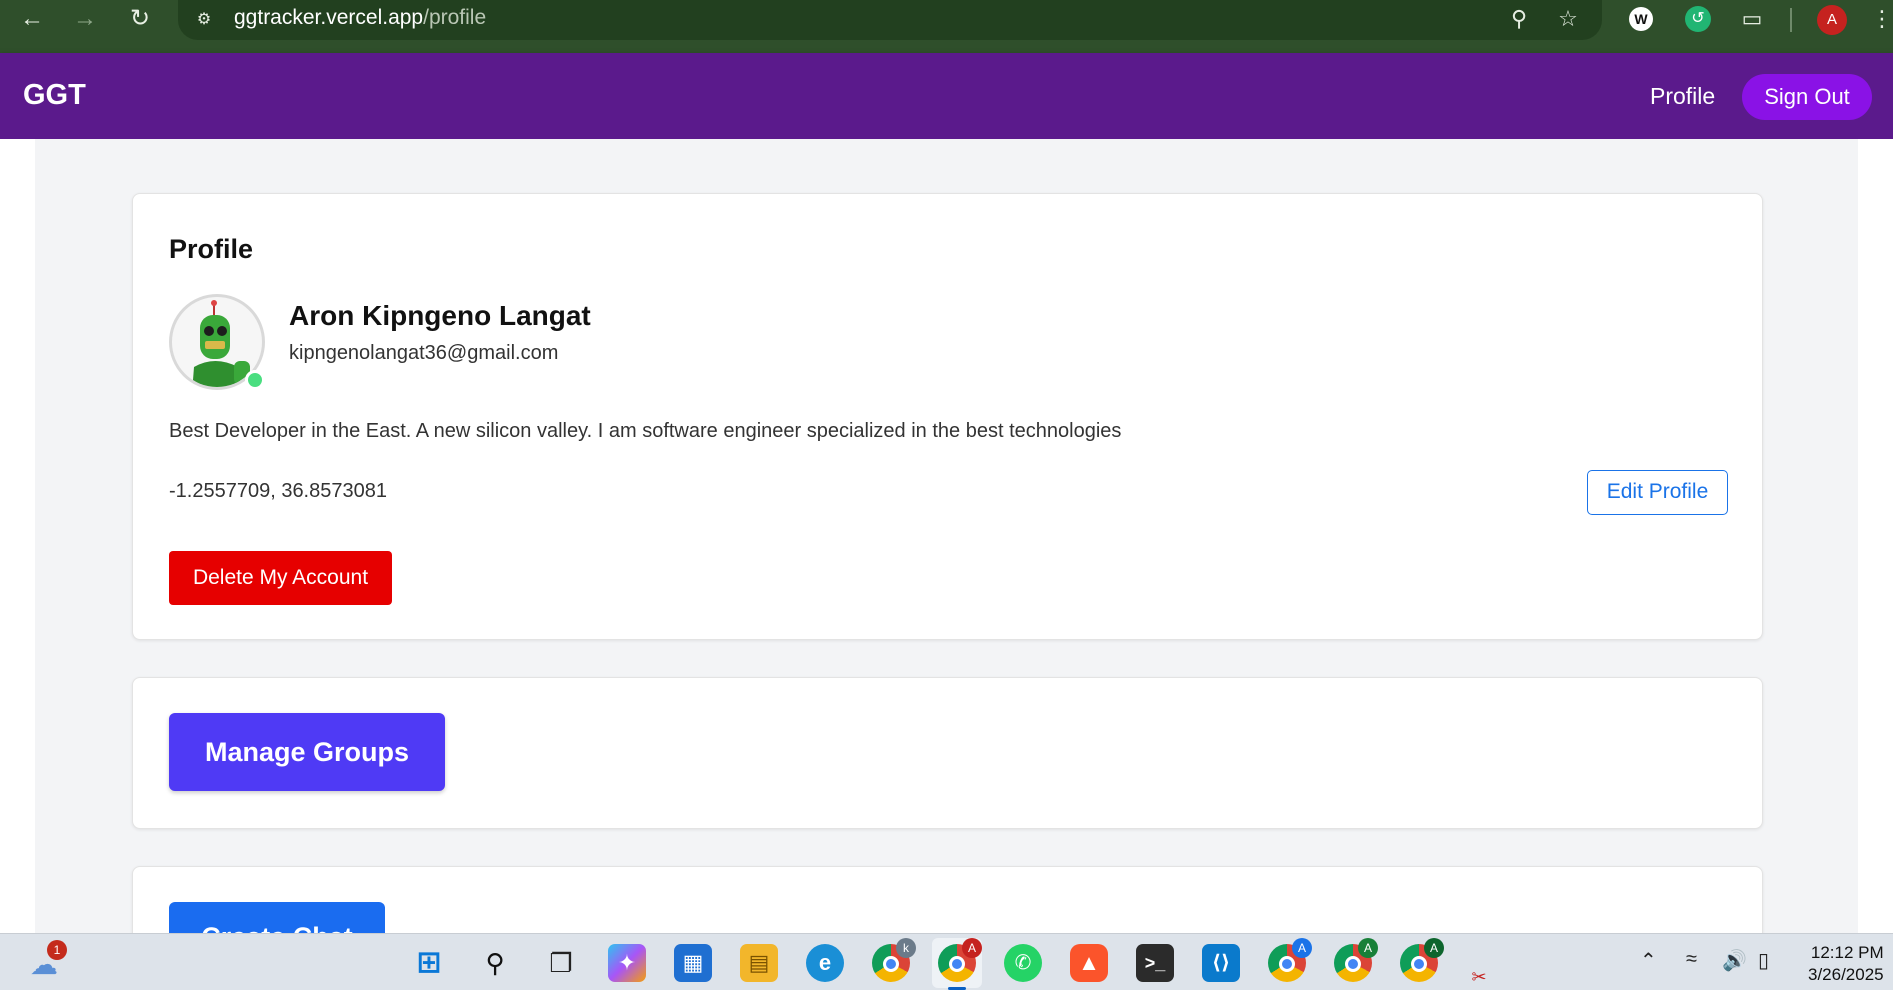 This screenshot has width=1893, height=990. What do you see at coordinates (1682, 96) in the screenshot?
I see `nav-profile-link: Profile` at bounding box center [1682, 96].